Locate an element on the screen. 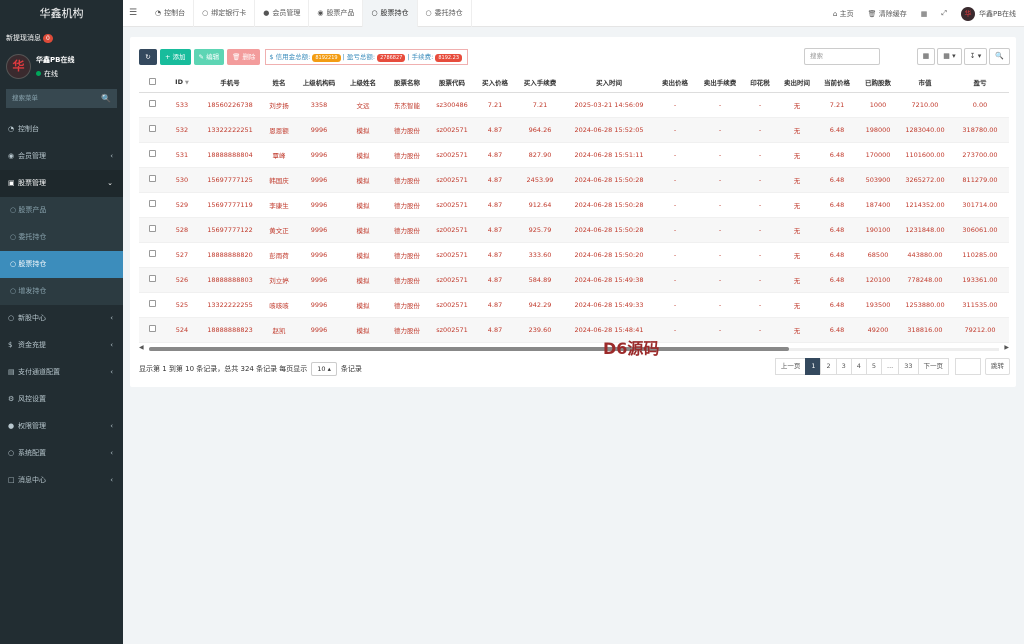 This screenshot has width=1024, height=644. column-header: 卖出时间 is located at coordinates (797, 83).